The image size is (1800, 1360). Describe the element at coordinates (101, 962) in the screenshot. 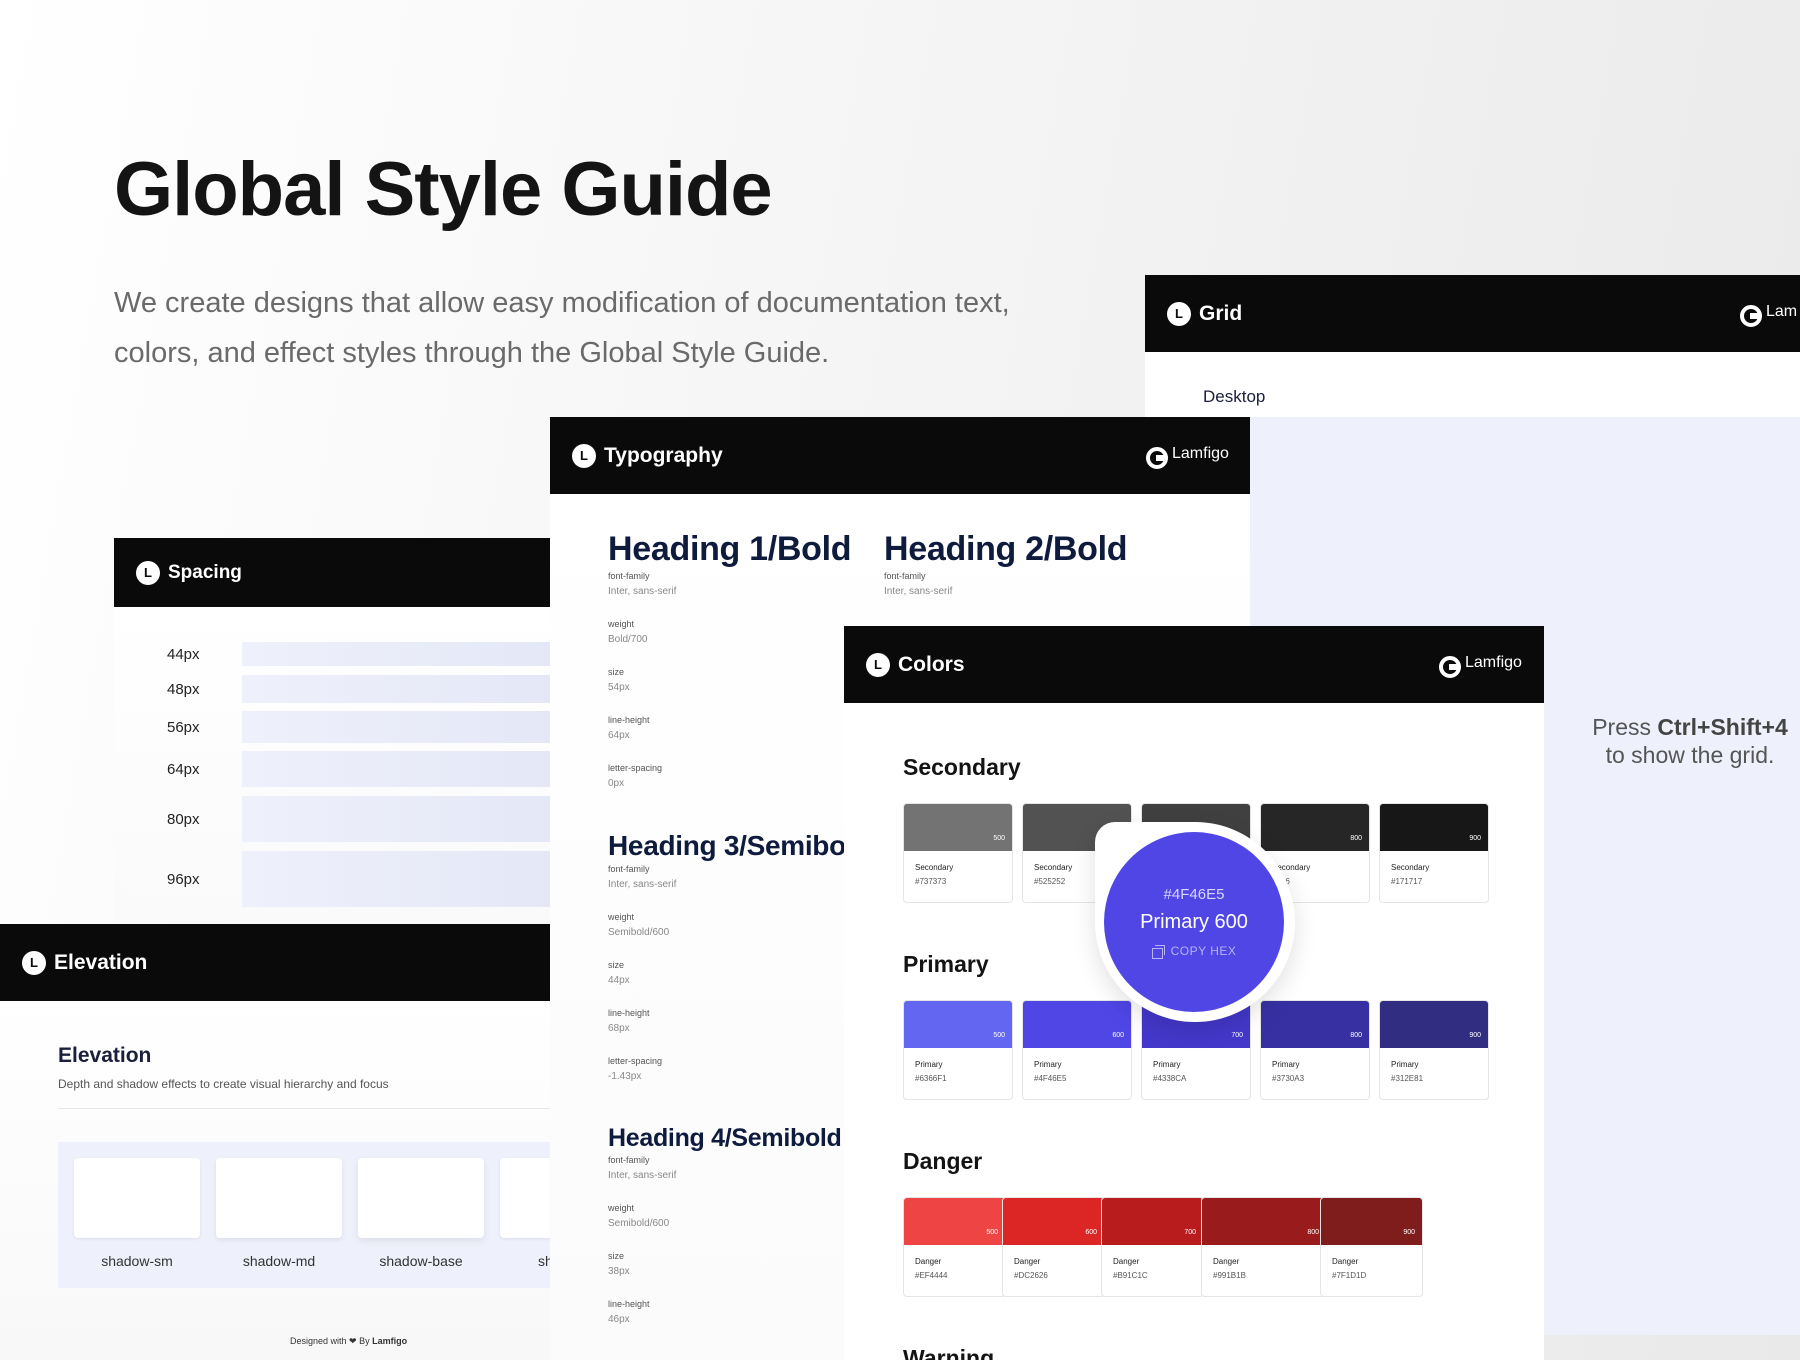

I see `elevation-panel-title: Elevation` at that location.